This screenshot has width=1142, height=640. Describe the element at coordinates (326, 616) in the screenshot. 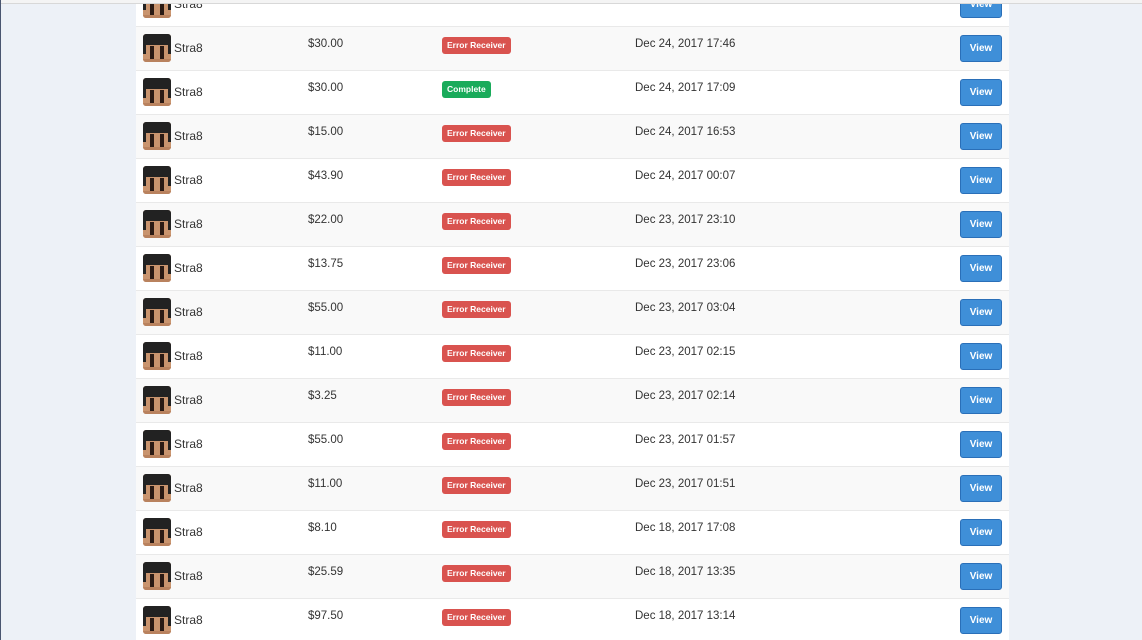

I see `amount: $97.50` at that location.